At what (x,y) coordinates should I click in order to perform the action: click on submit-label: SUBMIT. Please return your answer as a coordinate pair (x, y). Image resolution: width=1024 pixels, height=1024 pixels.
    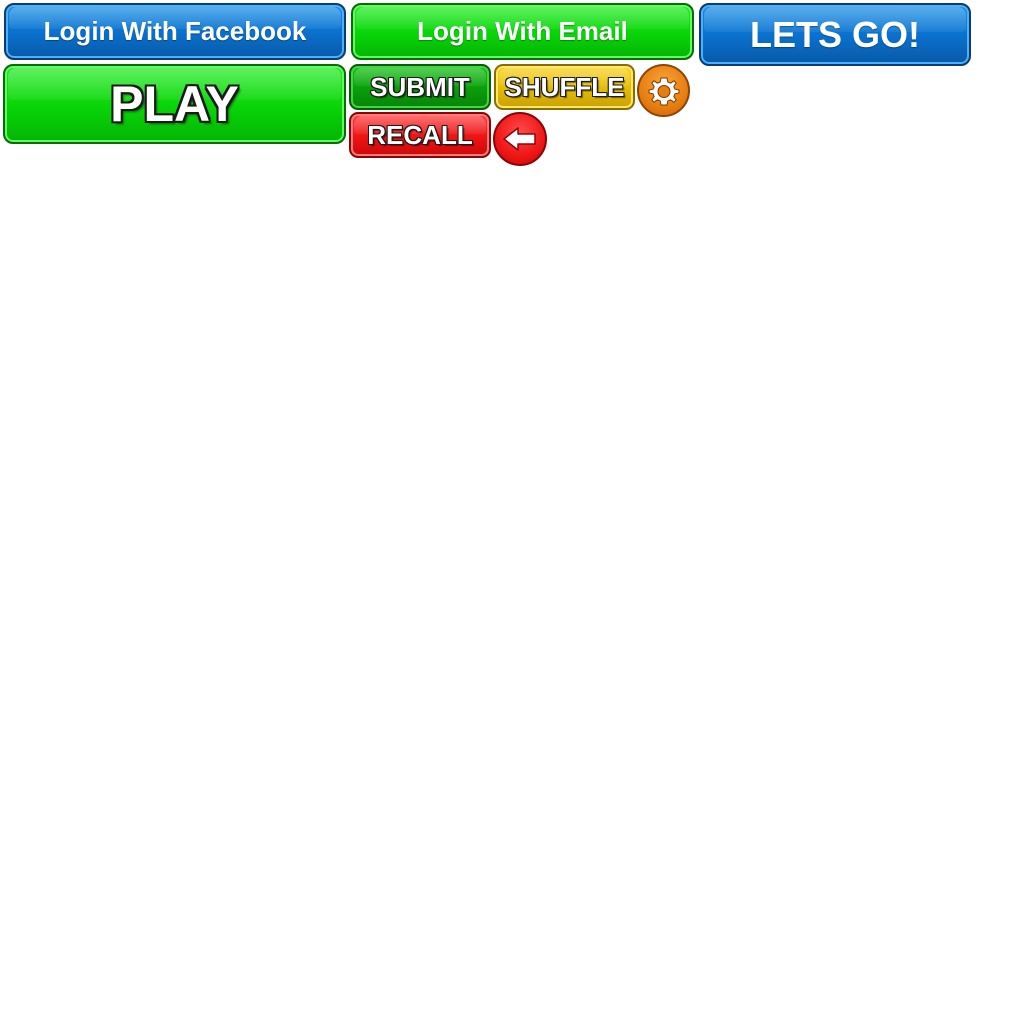
    Looking at the image, I should click on (420, 86).